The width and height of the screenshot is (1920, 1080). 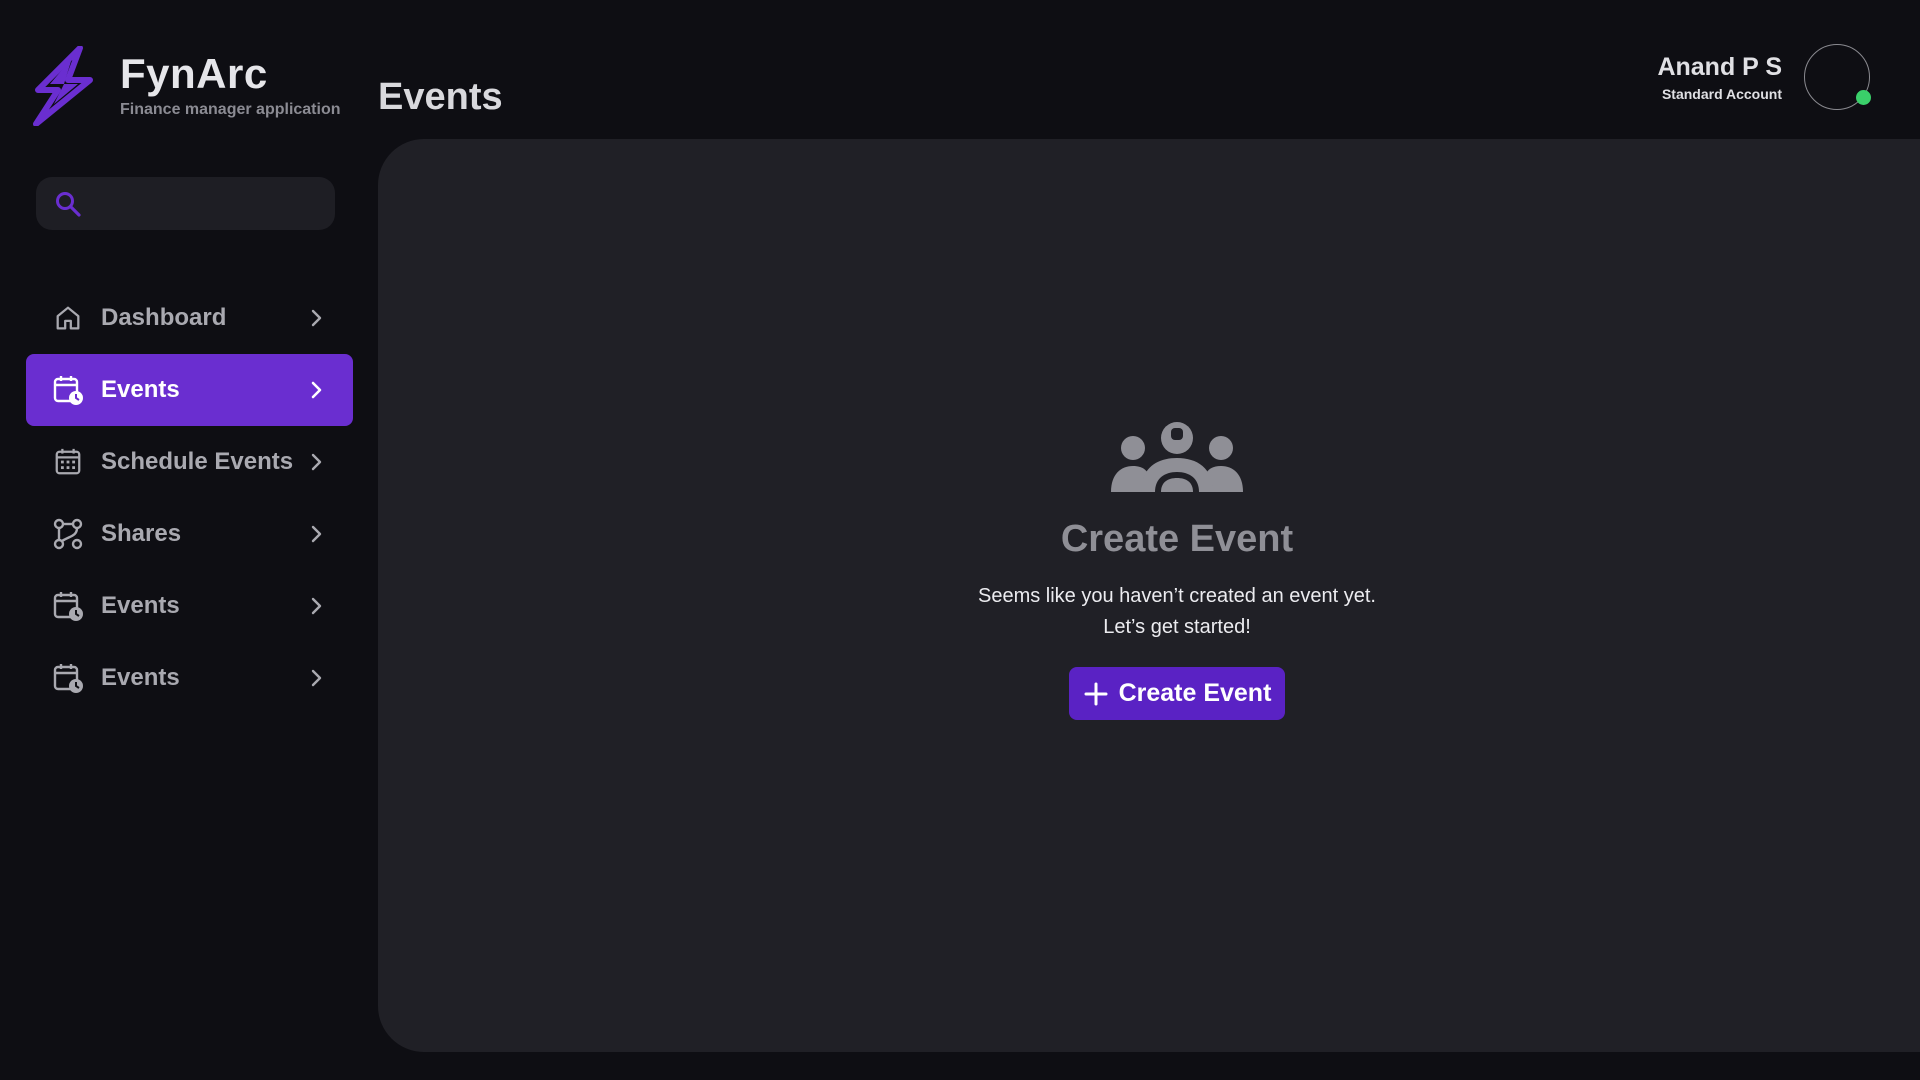 What do you see at coordinates (197, 461) in the screenshot?
I see `sidebar-item-label: Schedule Events` at bounding box center [197, 461].